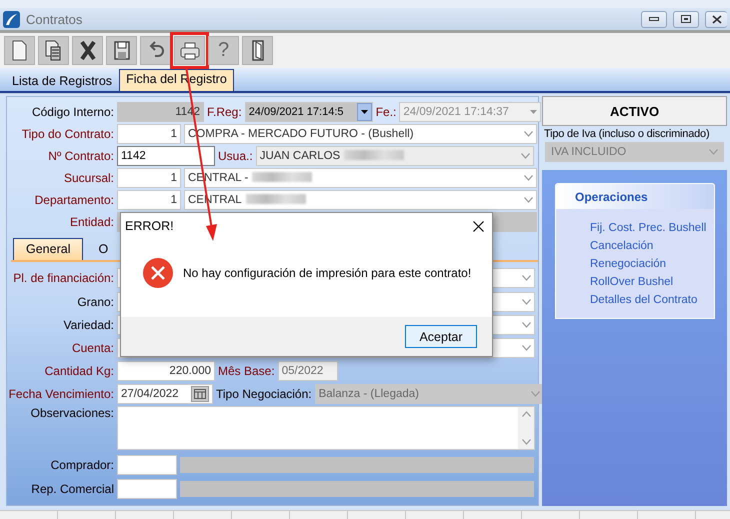  I want to click on tab: Lista de Registros, so click(62, 81).